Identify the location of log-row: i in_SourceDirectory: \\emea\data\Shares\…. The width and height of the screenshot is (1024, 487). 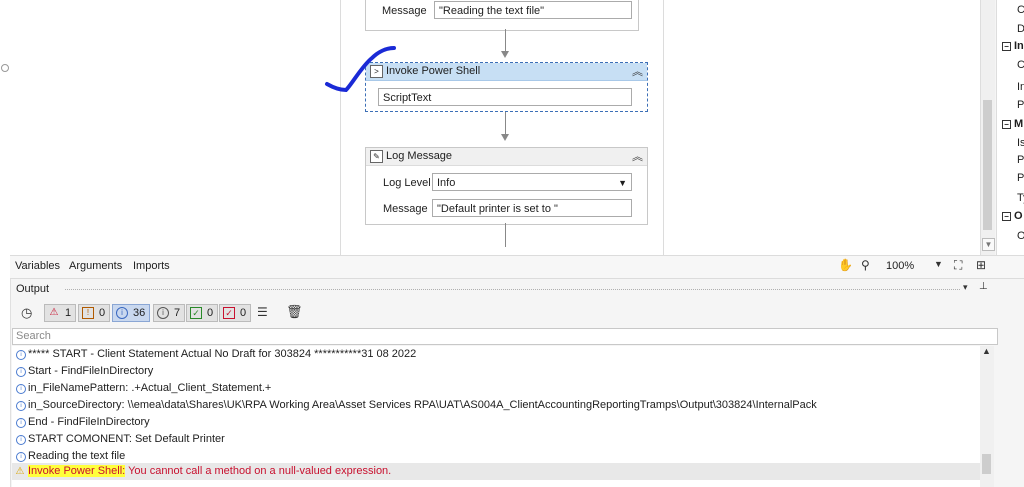
(496, 405).